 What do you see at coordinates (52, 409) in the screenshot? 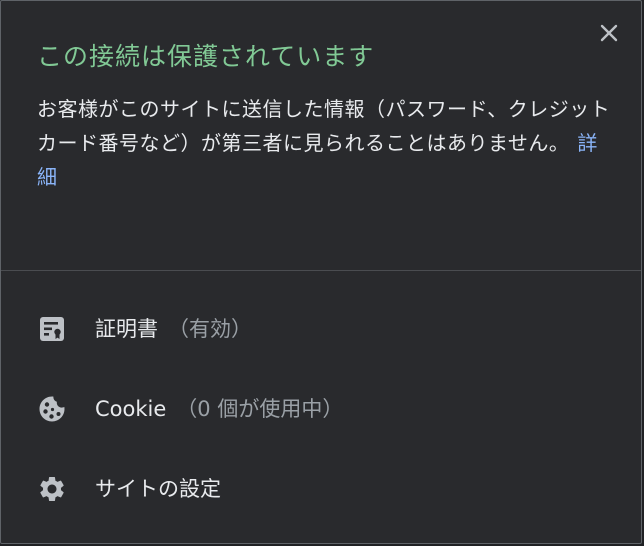
I see `cookie-icon` at bounding box center [52, 409].